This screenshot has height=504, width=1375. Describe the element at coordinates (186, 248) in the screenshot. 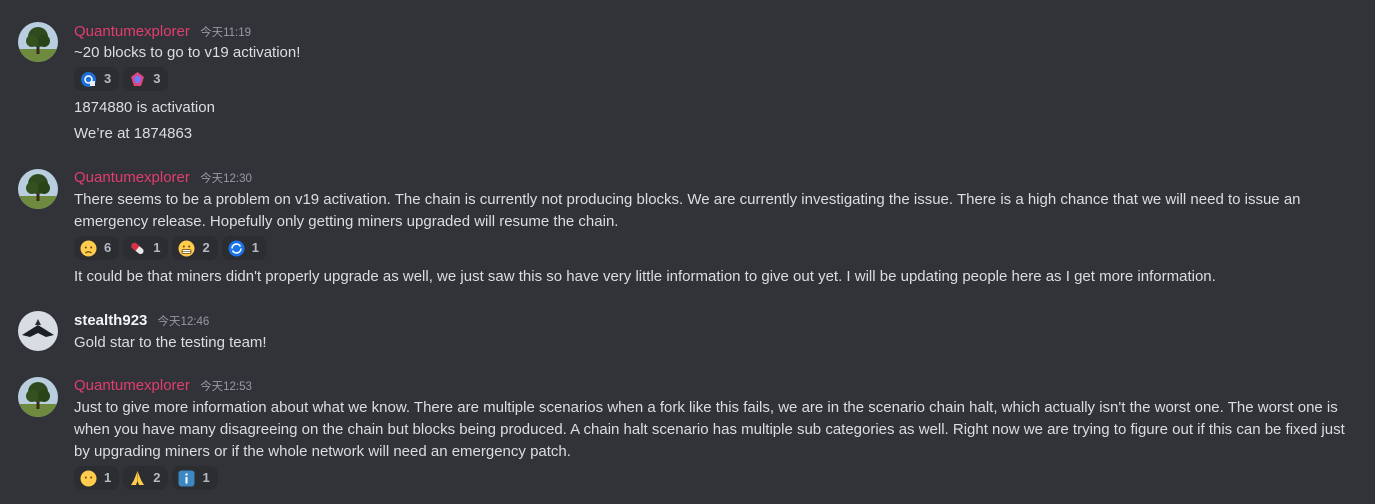

I see `grimacing-face-icon` at that location.